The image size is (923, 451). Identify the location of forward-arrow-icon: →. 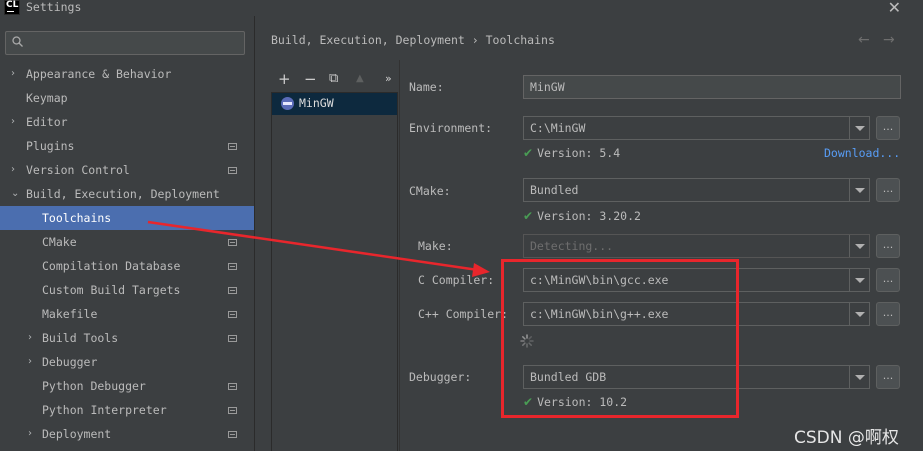
(889, 40).